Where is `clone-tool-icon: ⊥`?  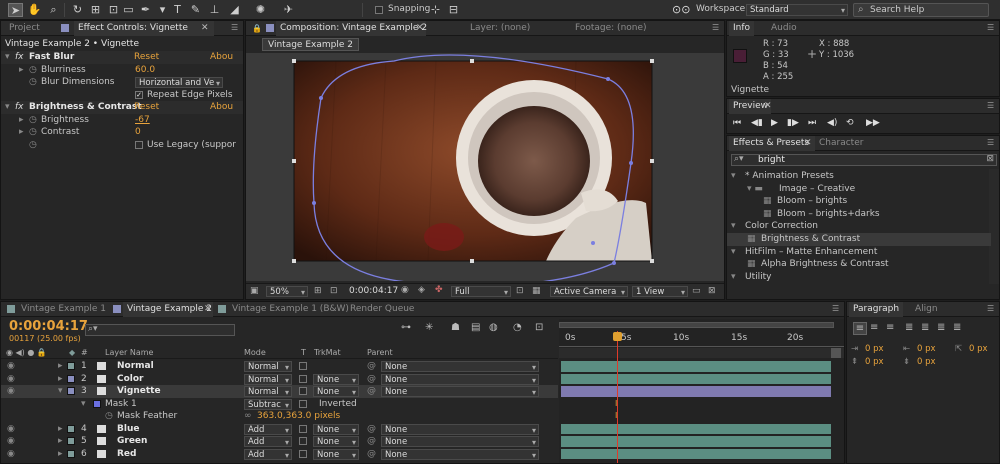 clone-tool-icon: ⊥ is located at coordinates (214, 10).